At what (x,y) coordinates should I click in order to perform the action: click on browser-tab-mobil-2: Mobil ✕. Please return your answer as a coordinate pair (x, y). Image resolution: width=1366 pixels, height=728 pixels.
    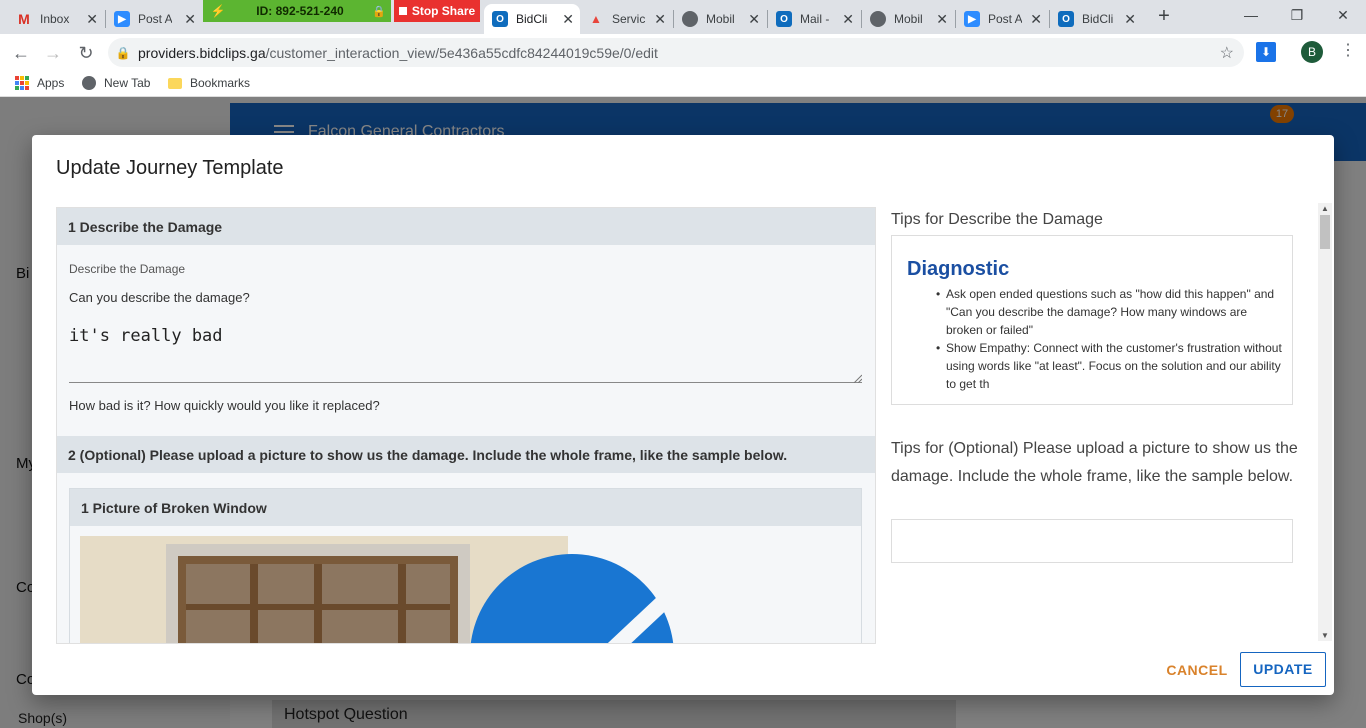
    Looking at the image, I should click on (908, 19).